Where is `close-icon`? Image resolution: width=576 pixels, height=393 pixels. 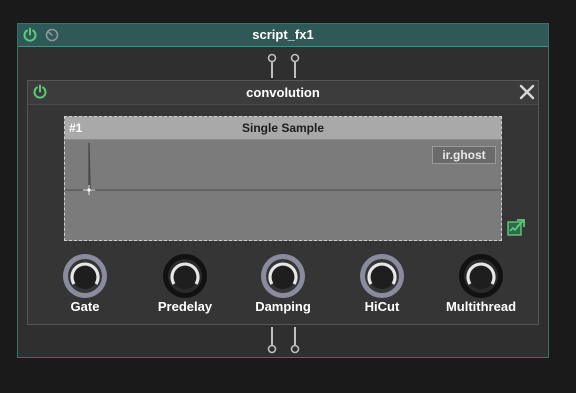 close-icon is located at coordinates (527, 94).